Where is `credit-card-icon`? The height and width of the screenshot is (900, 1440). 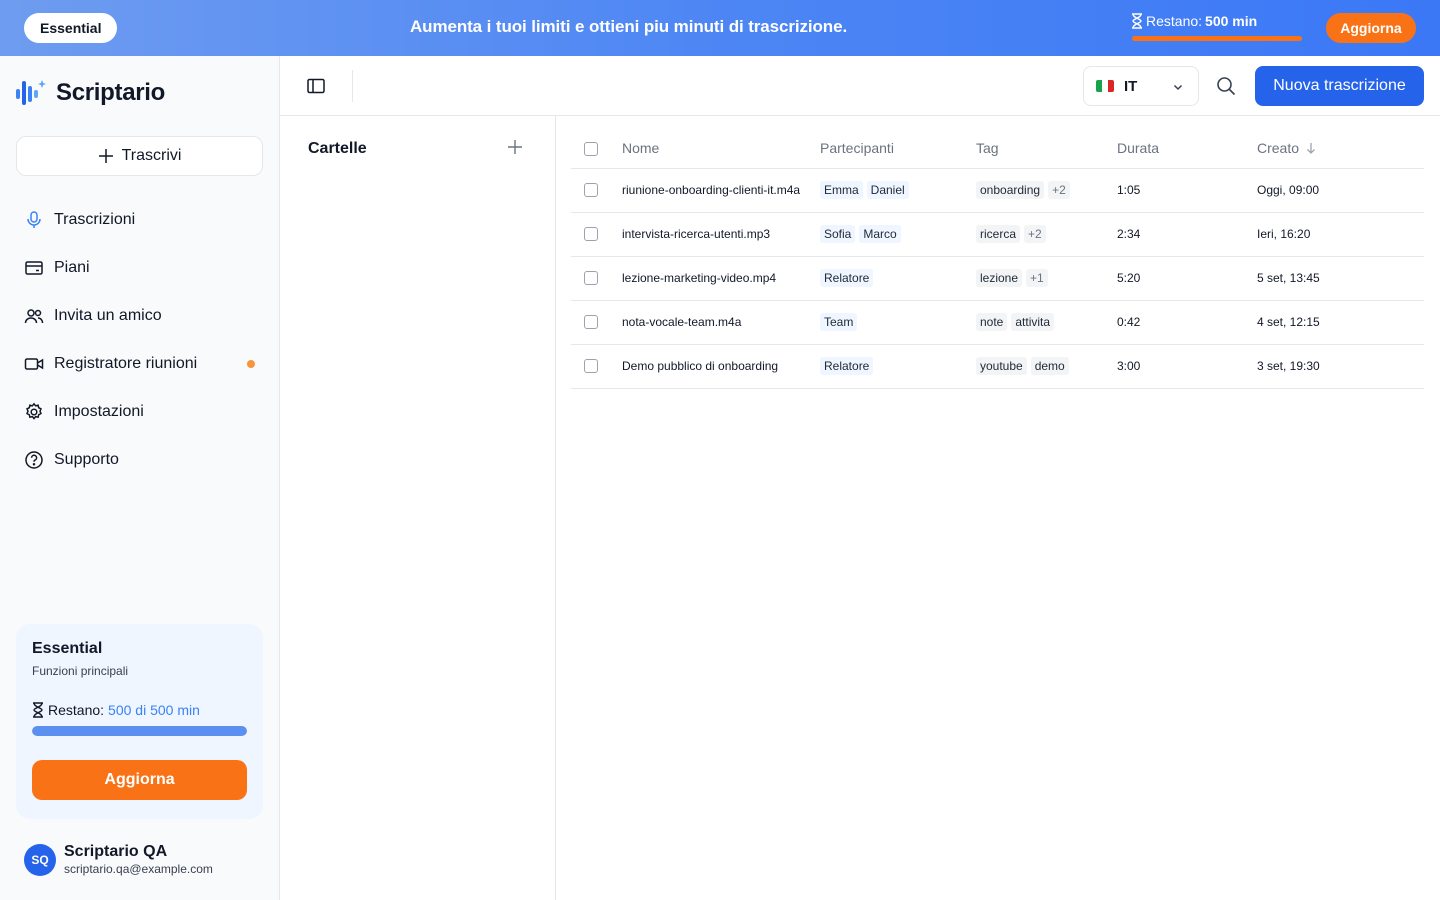 credit-card-icon is located at coordinates (34, 268).